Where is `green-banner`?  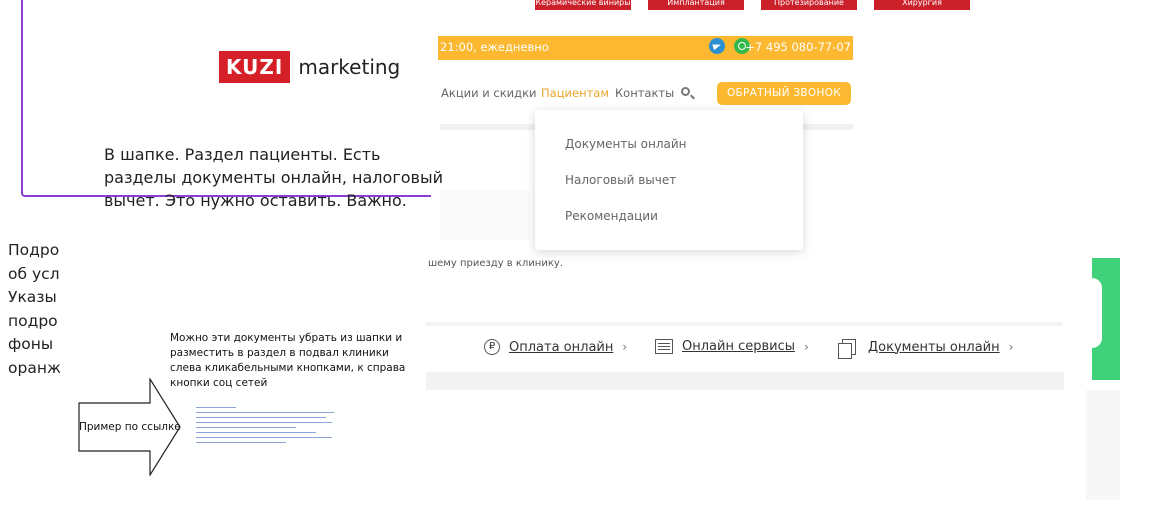
green-banner is located at coordinates (1106, 319).